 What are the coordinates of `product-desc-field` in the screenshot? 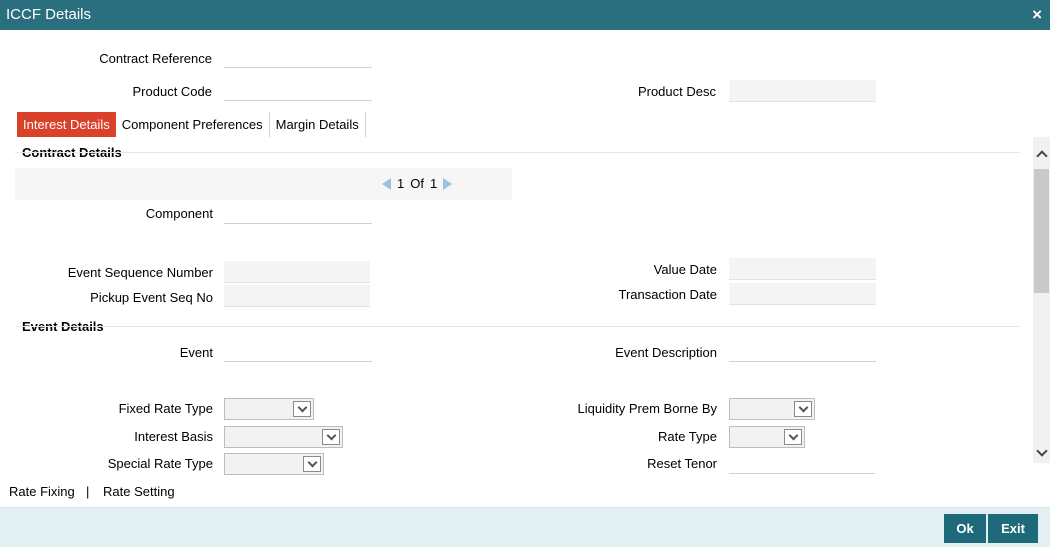 It's located at (802, 91).